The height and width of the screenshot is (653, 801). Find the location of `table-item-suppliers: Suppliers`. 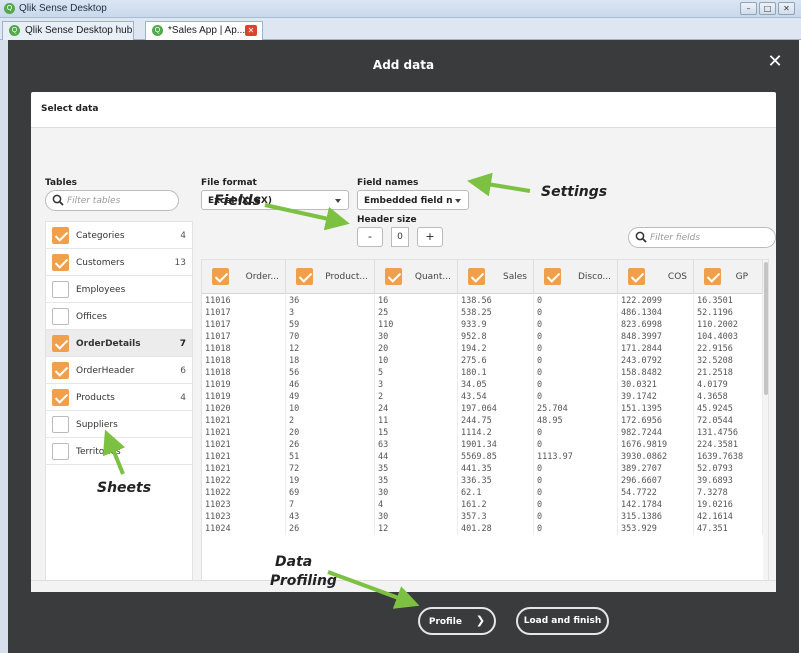

table-item-suppliers: Suppliers is located at coordinates (119, 424).